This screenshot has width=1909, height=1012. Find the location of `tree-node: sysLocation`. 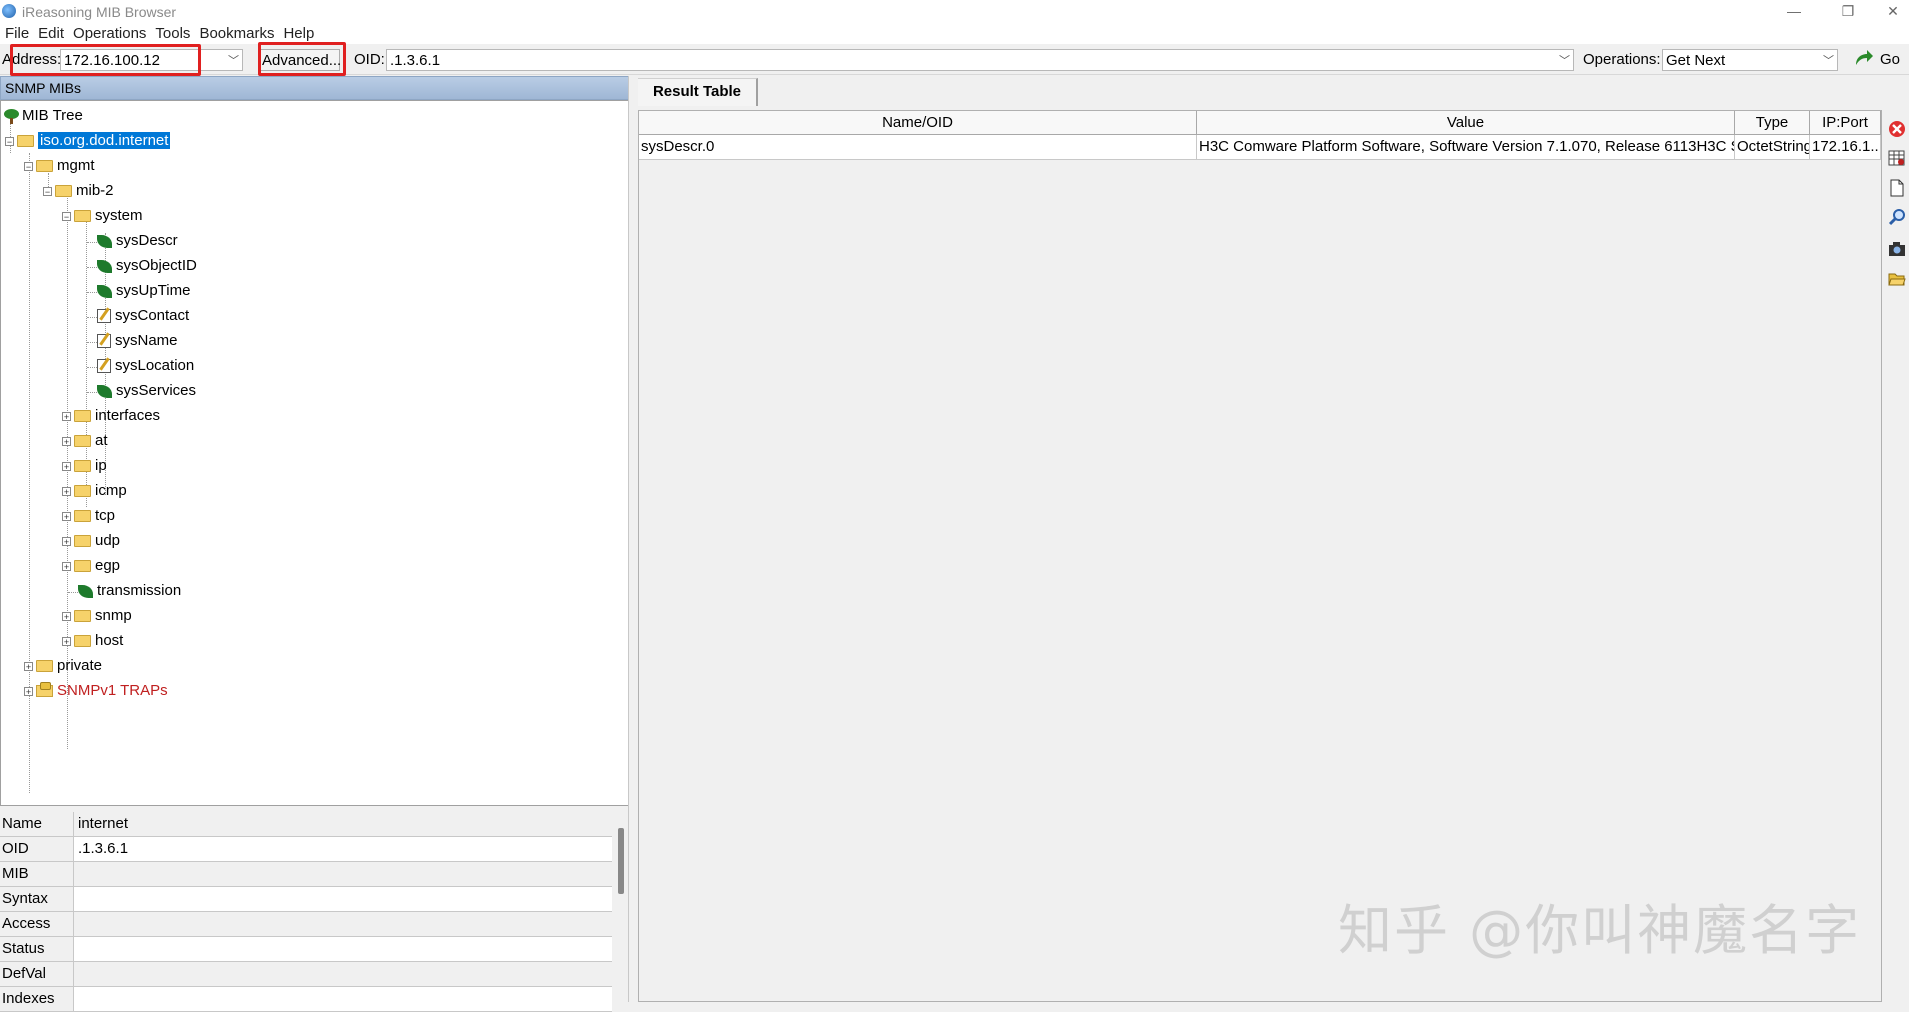

tree-node: sysLocation is located at coordinates (145, 366).